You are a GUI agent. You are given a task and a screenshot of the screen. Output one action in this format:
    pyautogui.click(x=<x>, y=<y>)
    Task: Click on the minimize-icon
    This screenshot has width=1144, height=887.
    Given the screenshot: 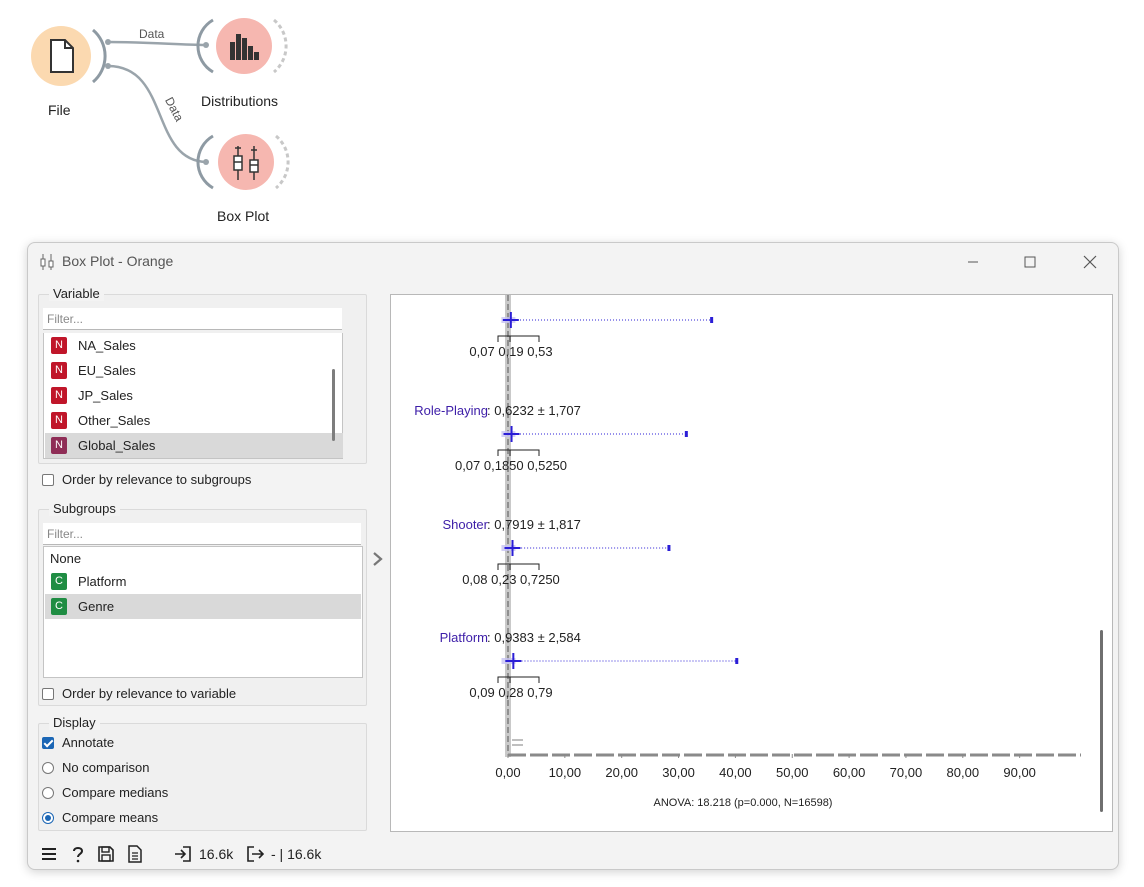 What is the action you would take?
    pyautogui.click(x=973, y=262)
    